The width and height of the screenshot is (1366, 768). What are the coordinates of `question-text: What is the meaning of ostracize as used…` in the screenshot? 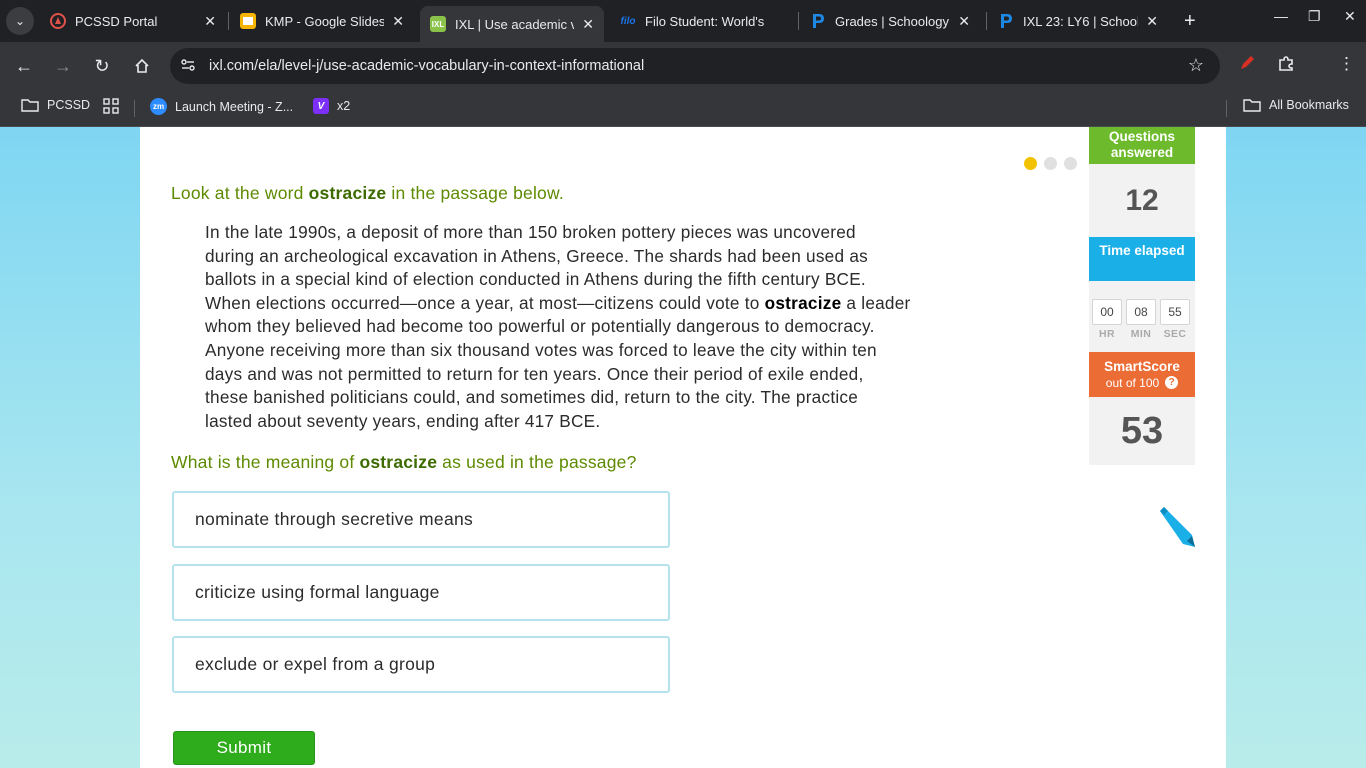 It's located at (404, 462).